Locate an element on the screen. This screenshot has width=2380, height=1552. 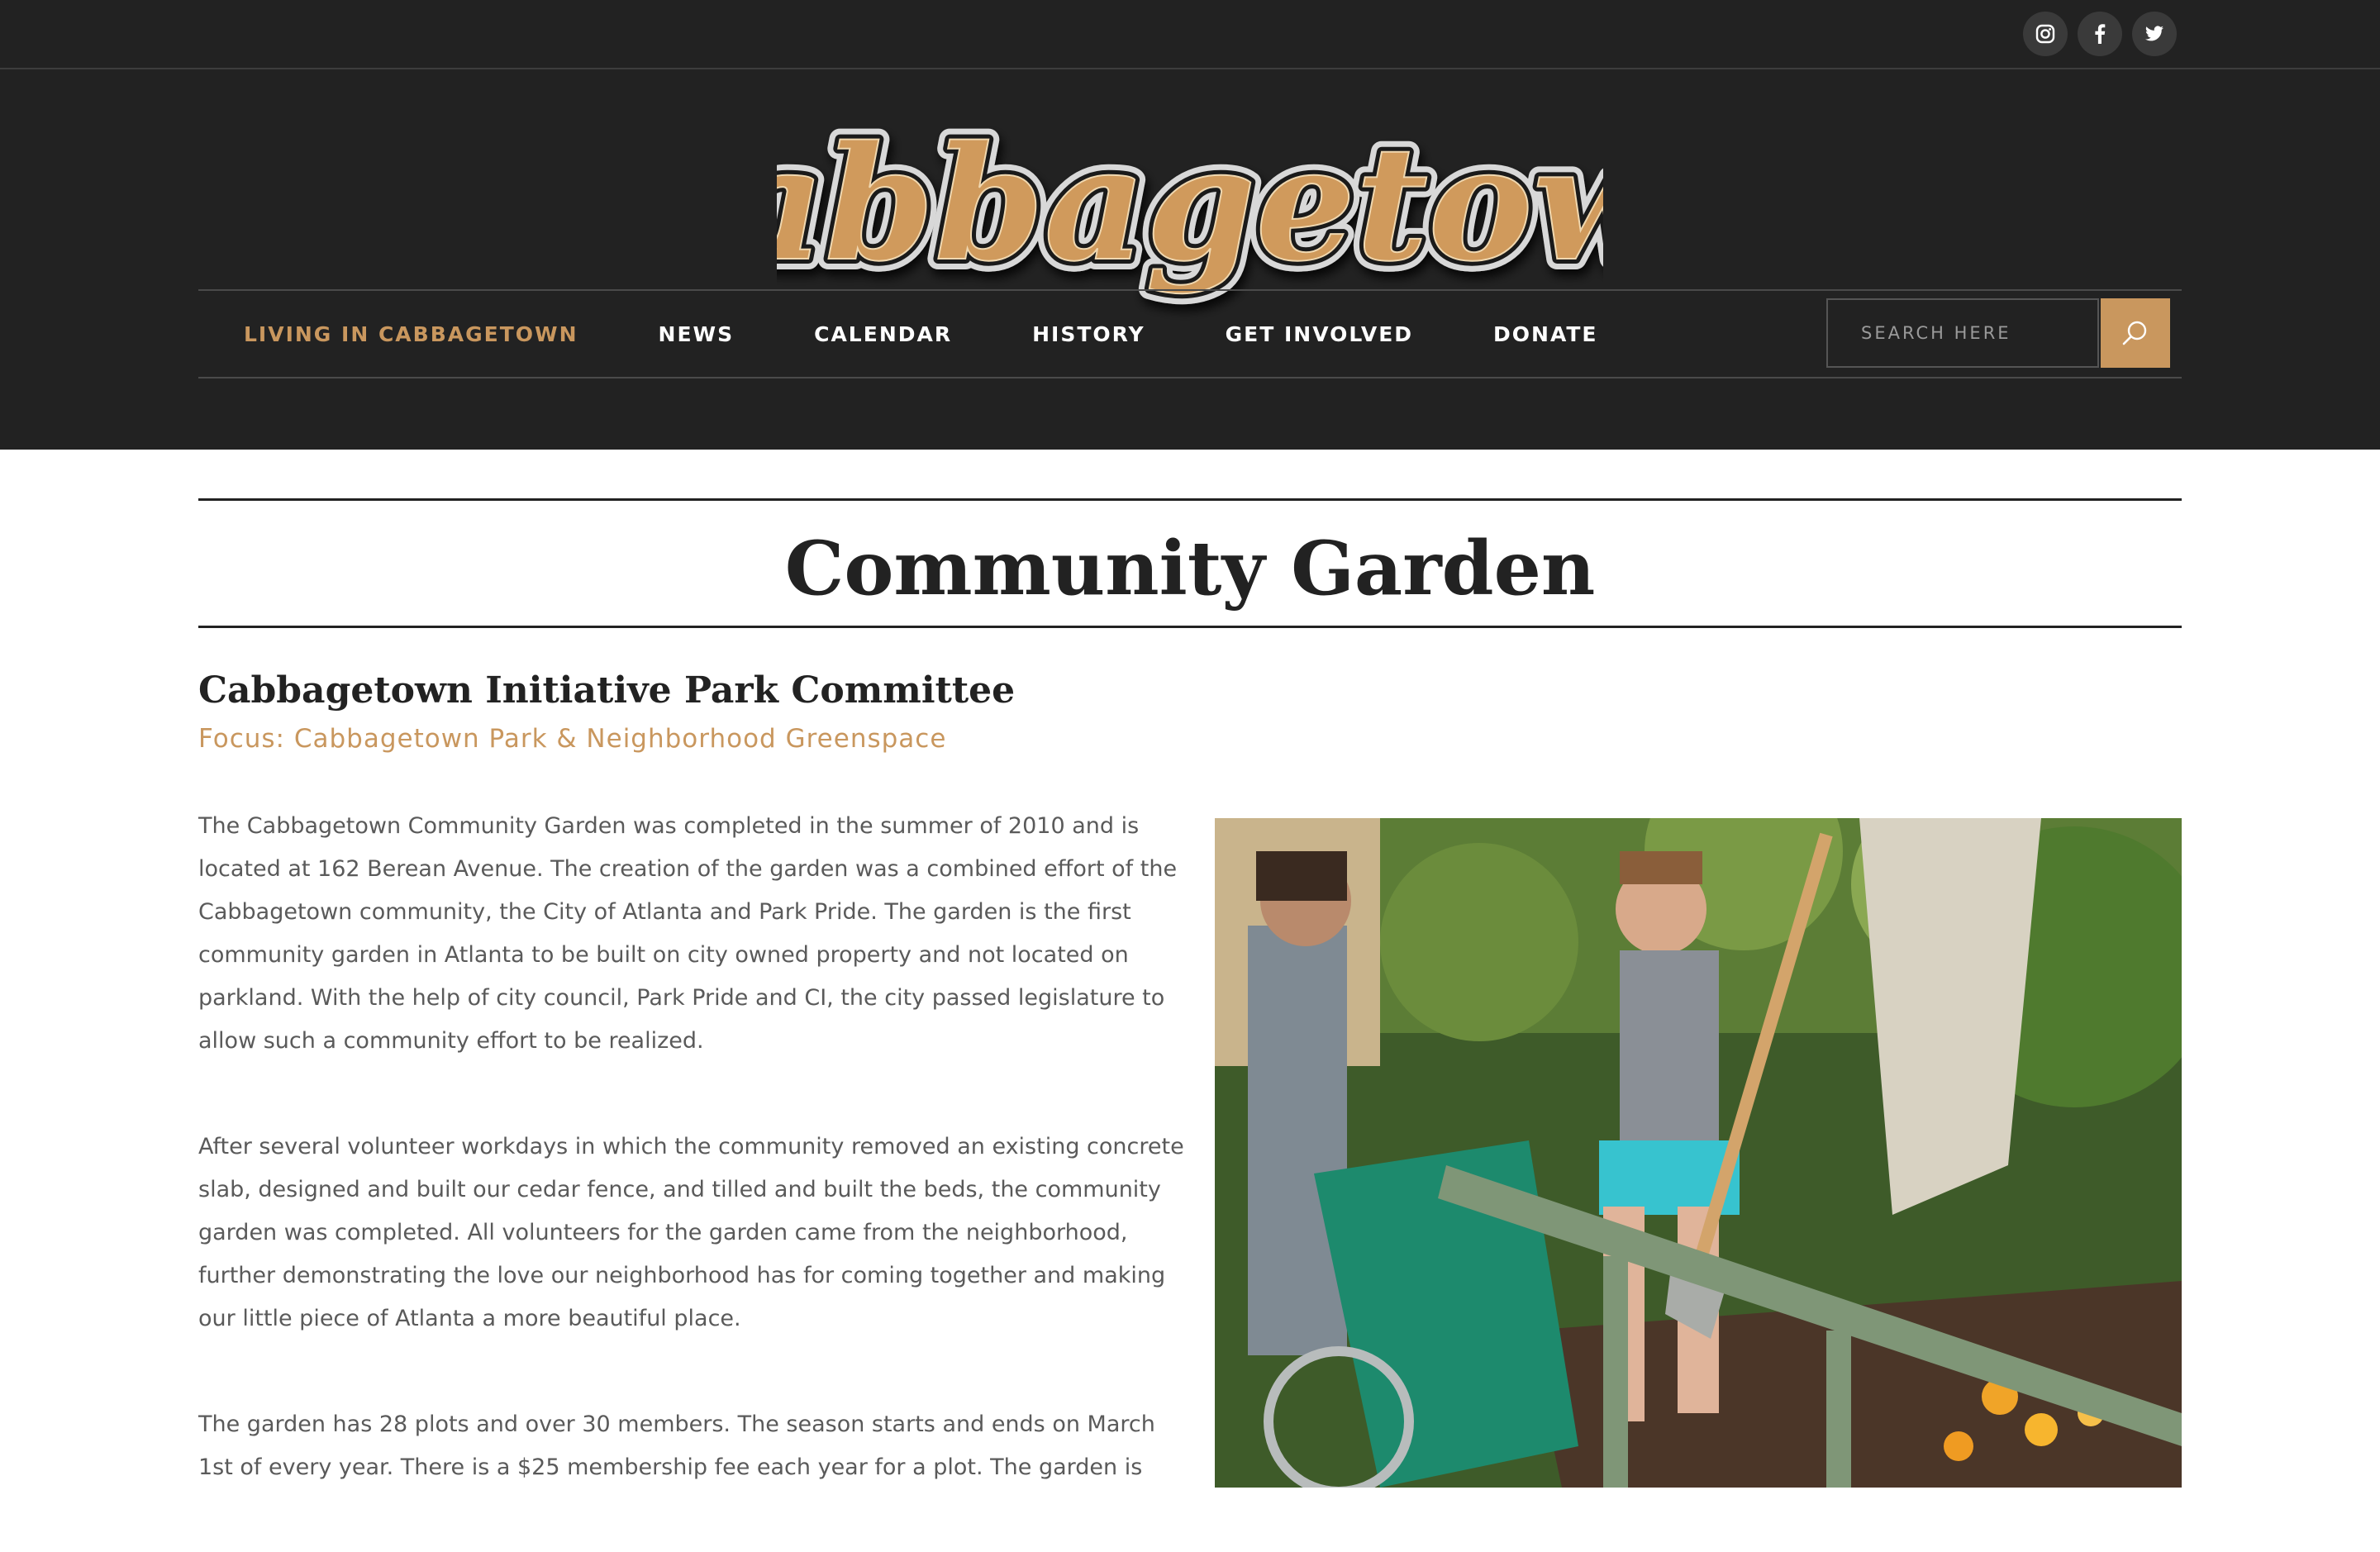
nav-item-news: NEWS is located at coordinates (697, 334).